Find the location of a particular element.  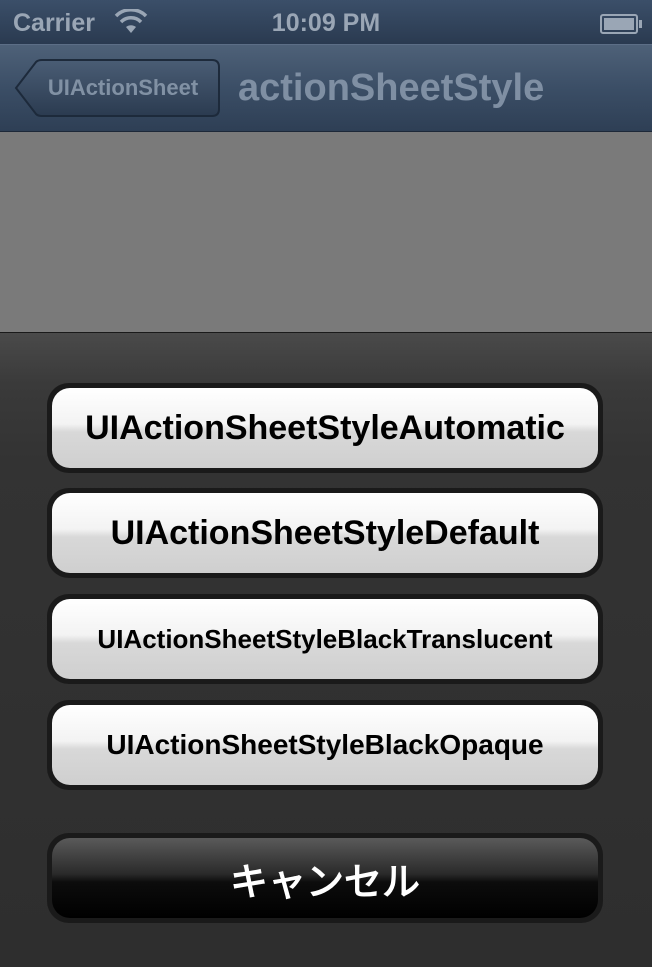

page-title: actionSheetStyle is located at coordinates (391, 88).